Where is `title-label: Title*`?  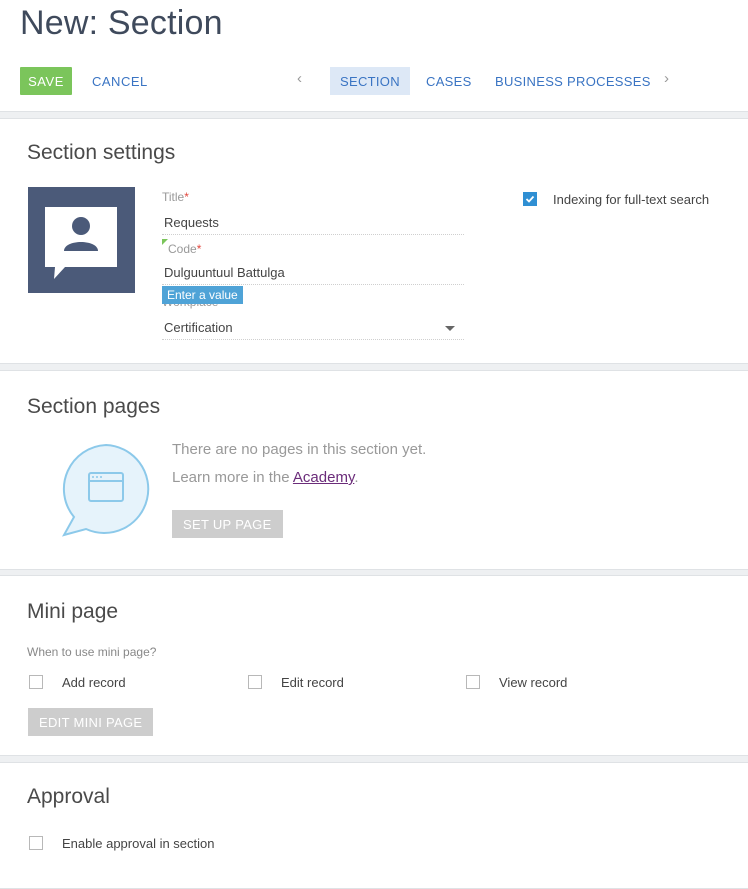
title-label: Title* is located at coordinates (175, 197).